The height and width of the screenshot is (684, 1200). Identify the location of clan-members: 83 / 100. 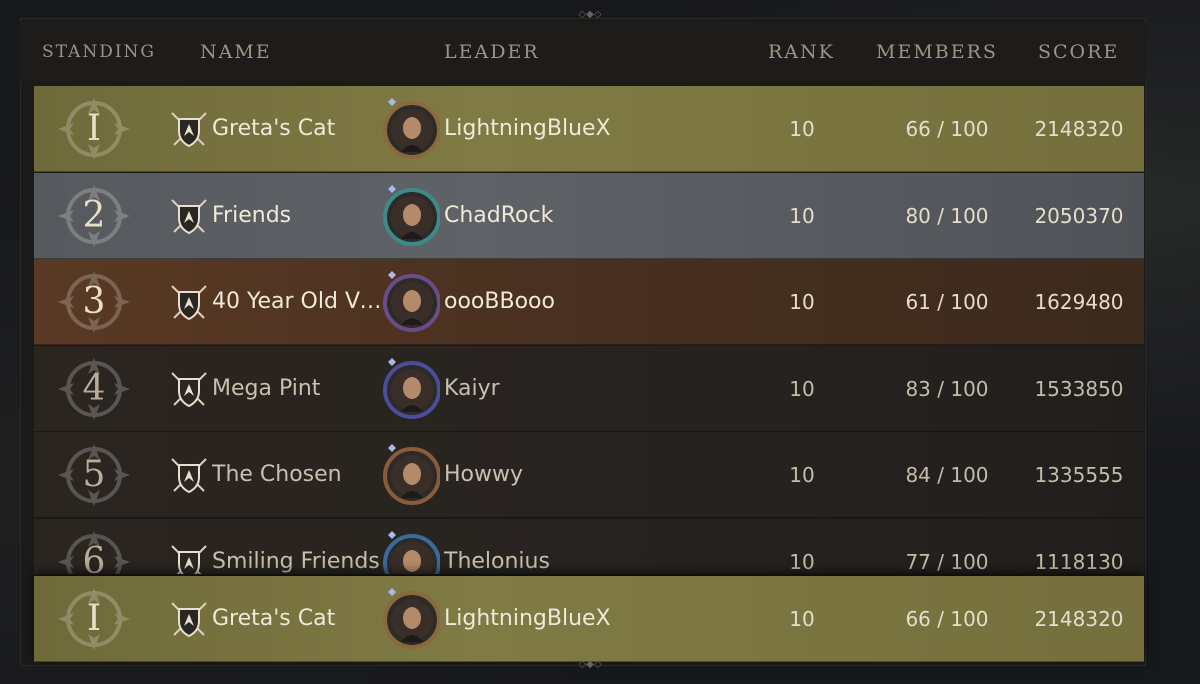
(947, 388).